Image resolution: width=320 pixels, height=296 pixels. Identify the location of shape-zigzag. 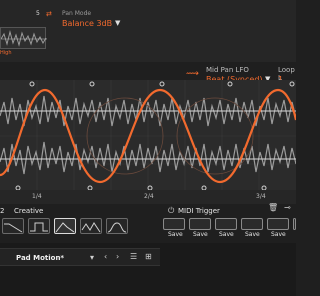
(91, 226).